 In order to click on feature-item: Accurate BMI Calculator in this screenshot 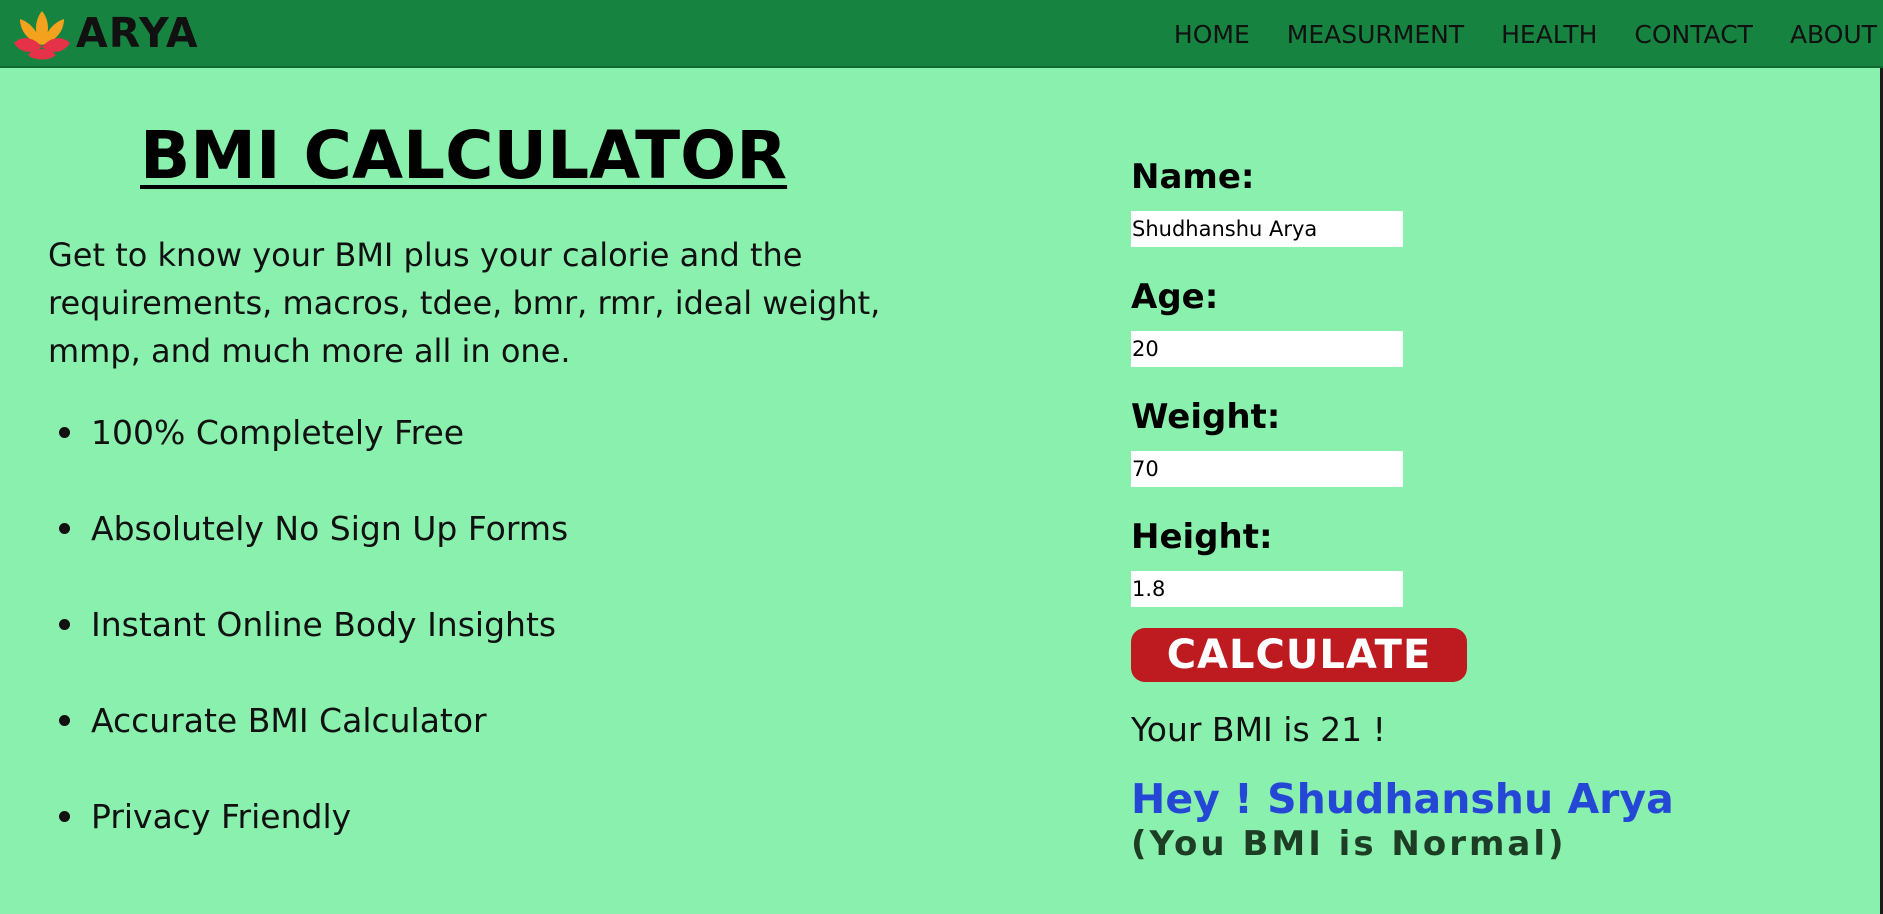, I will do `click(488, 745)`.